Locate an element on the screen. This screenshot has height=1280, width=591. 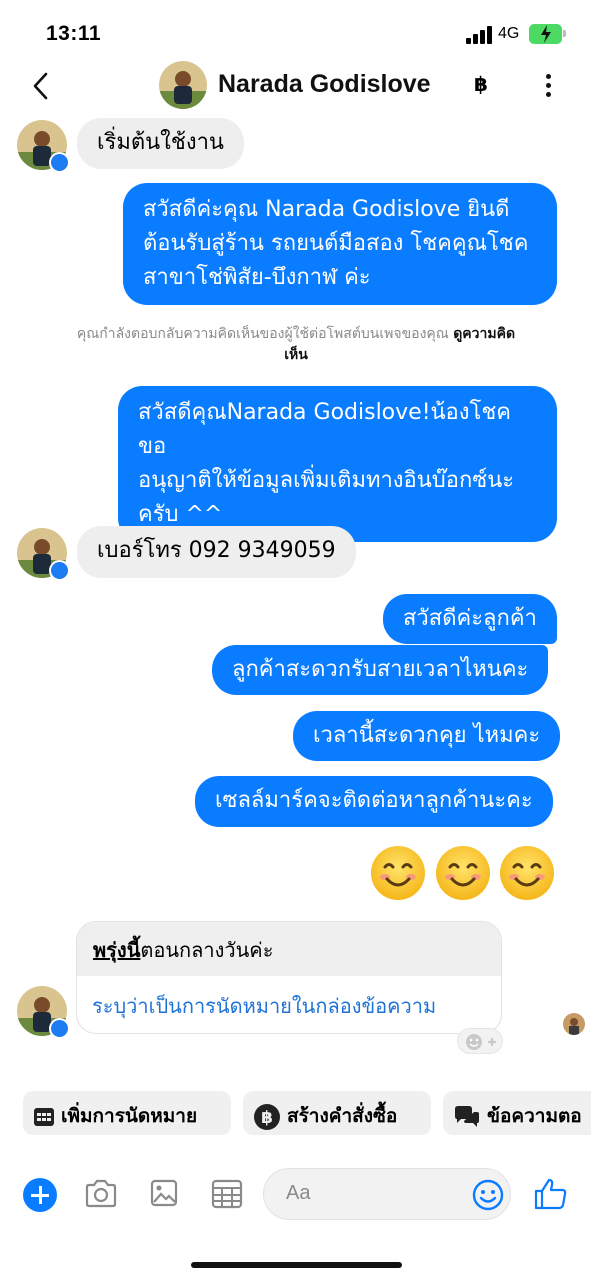
view-comment-link: ดูความคิด is located at coordinates (484, 334).